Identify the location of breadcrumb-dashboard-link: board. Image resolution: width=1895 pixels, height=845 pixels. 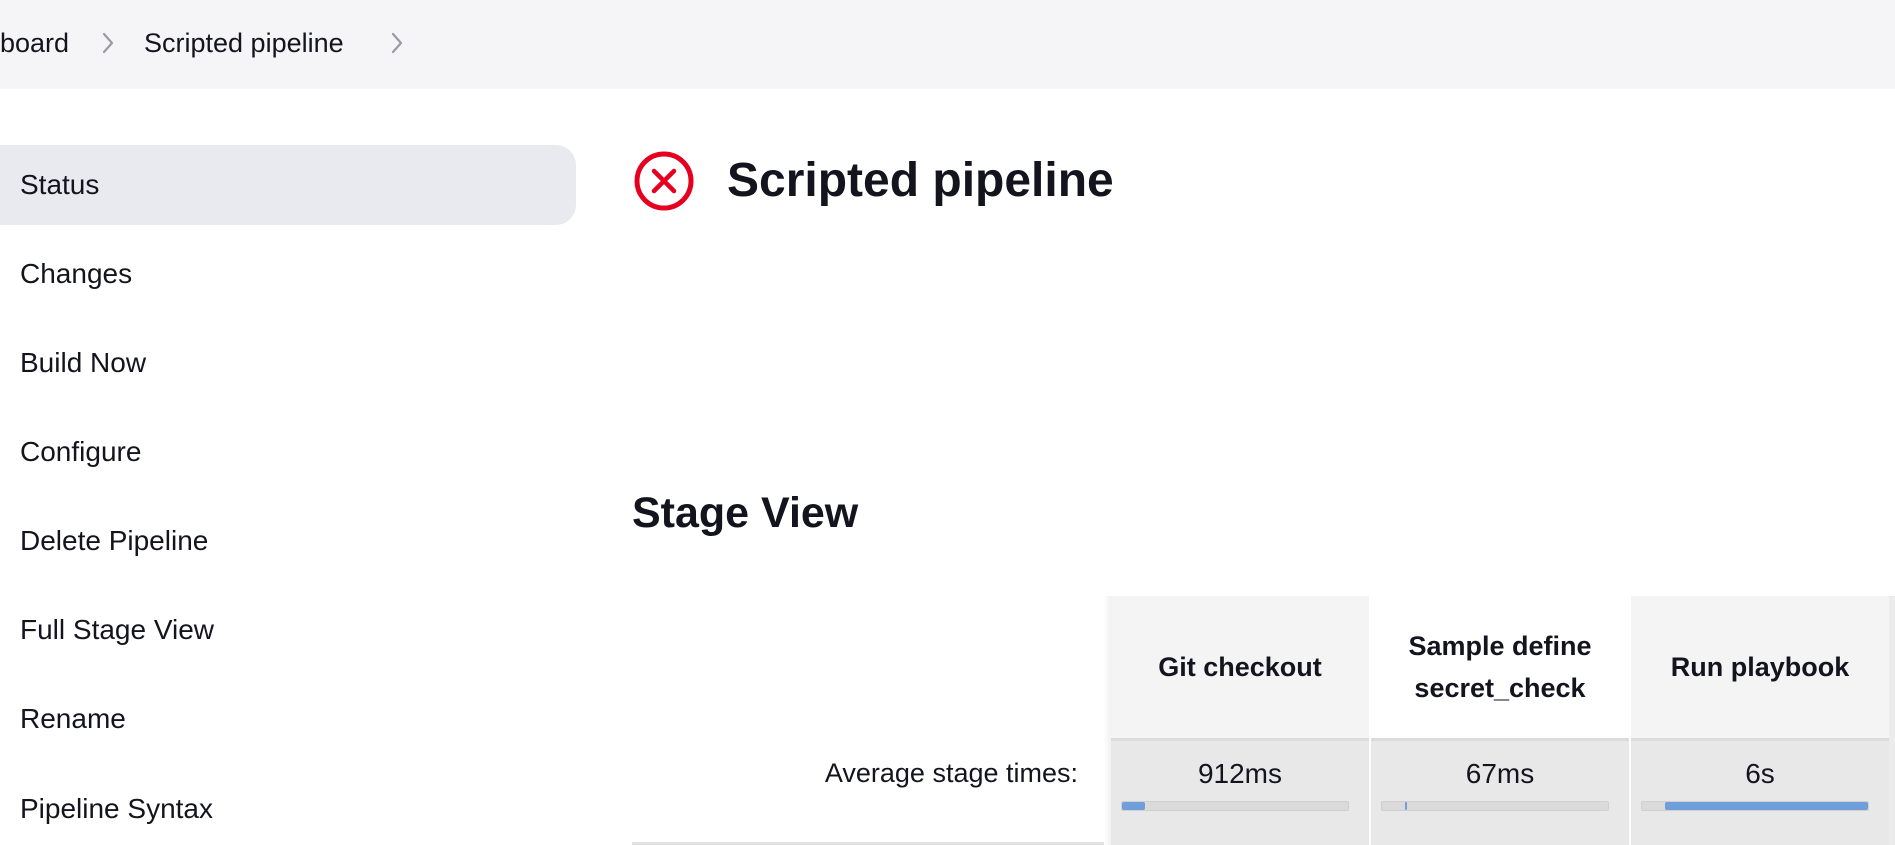
(34, 43).